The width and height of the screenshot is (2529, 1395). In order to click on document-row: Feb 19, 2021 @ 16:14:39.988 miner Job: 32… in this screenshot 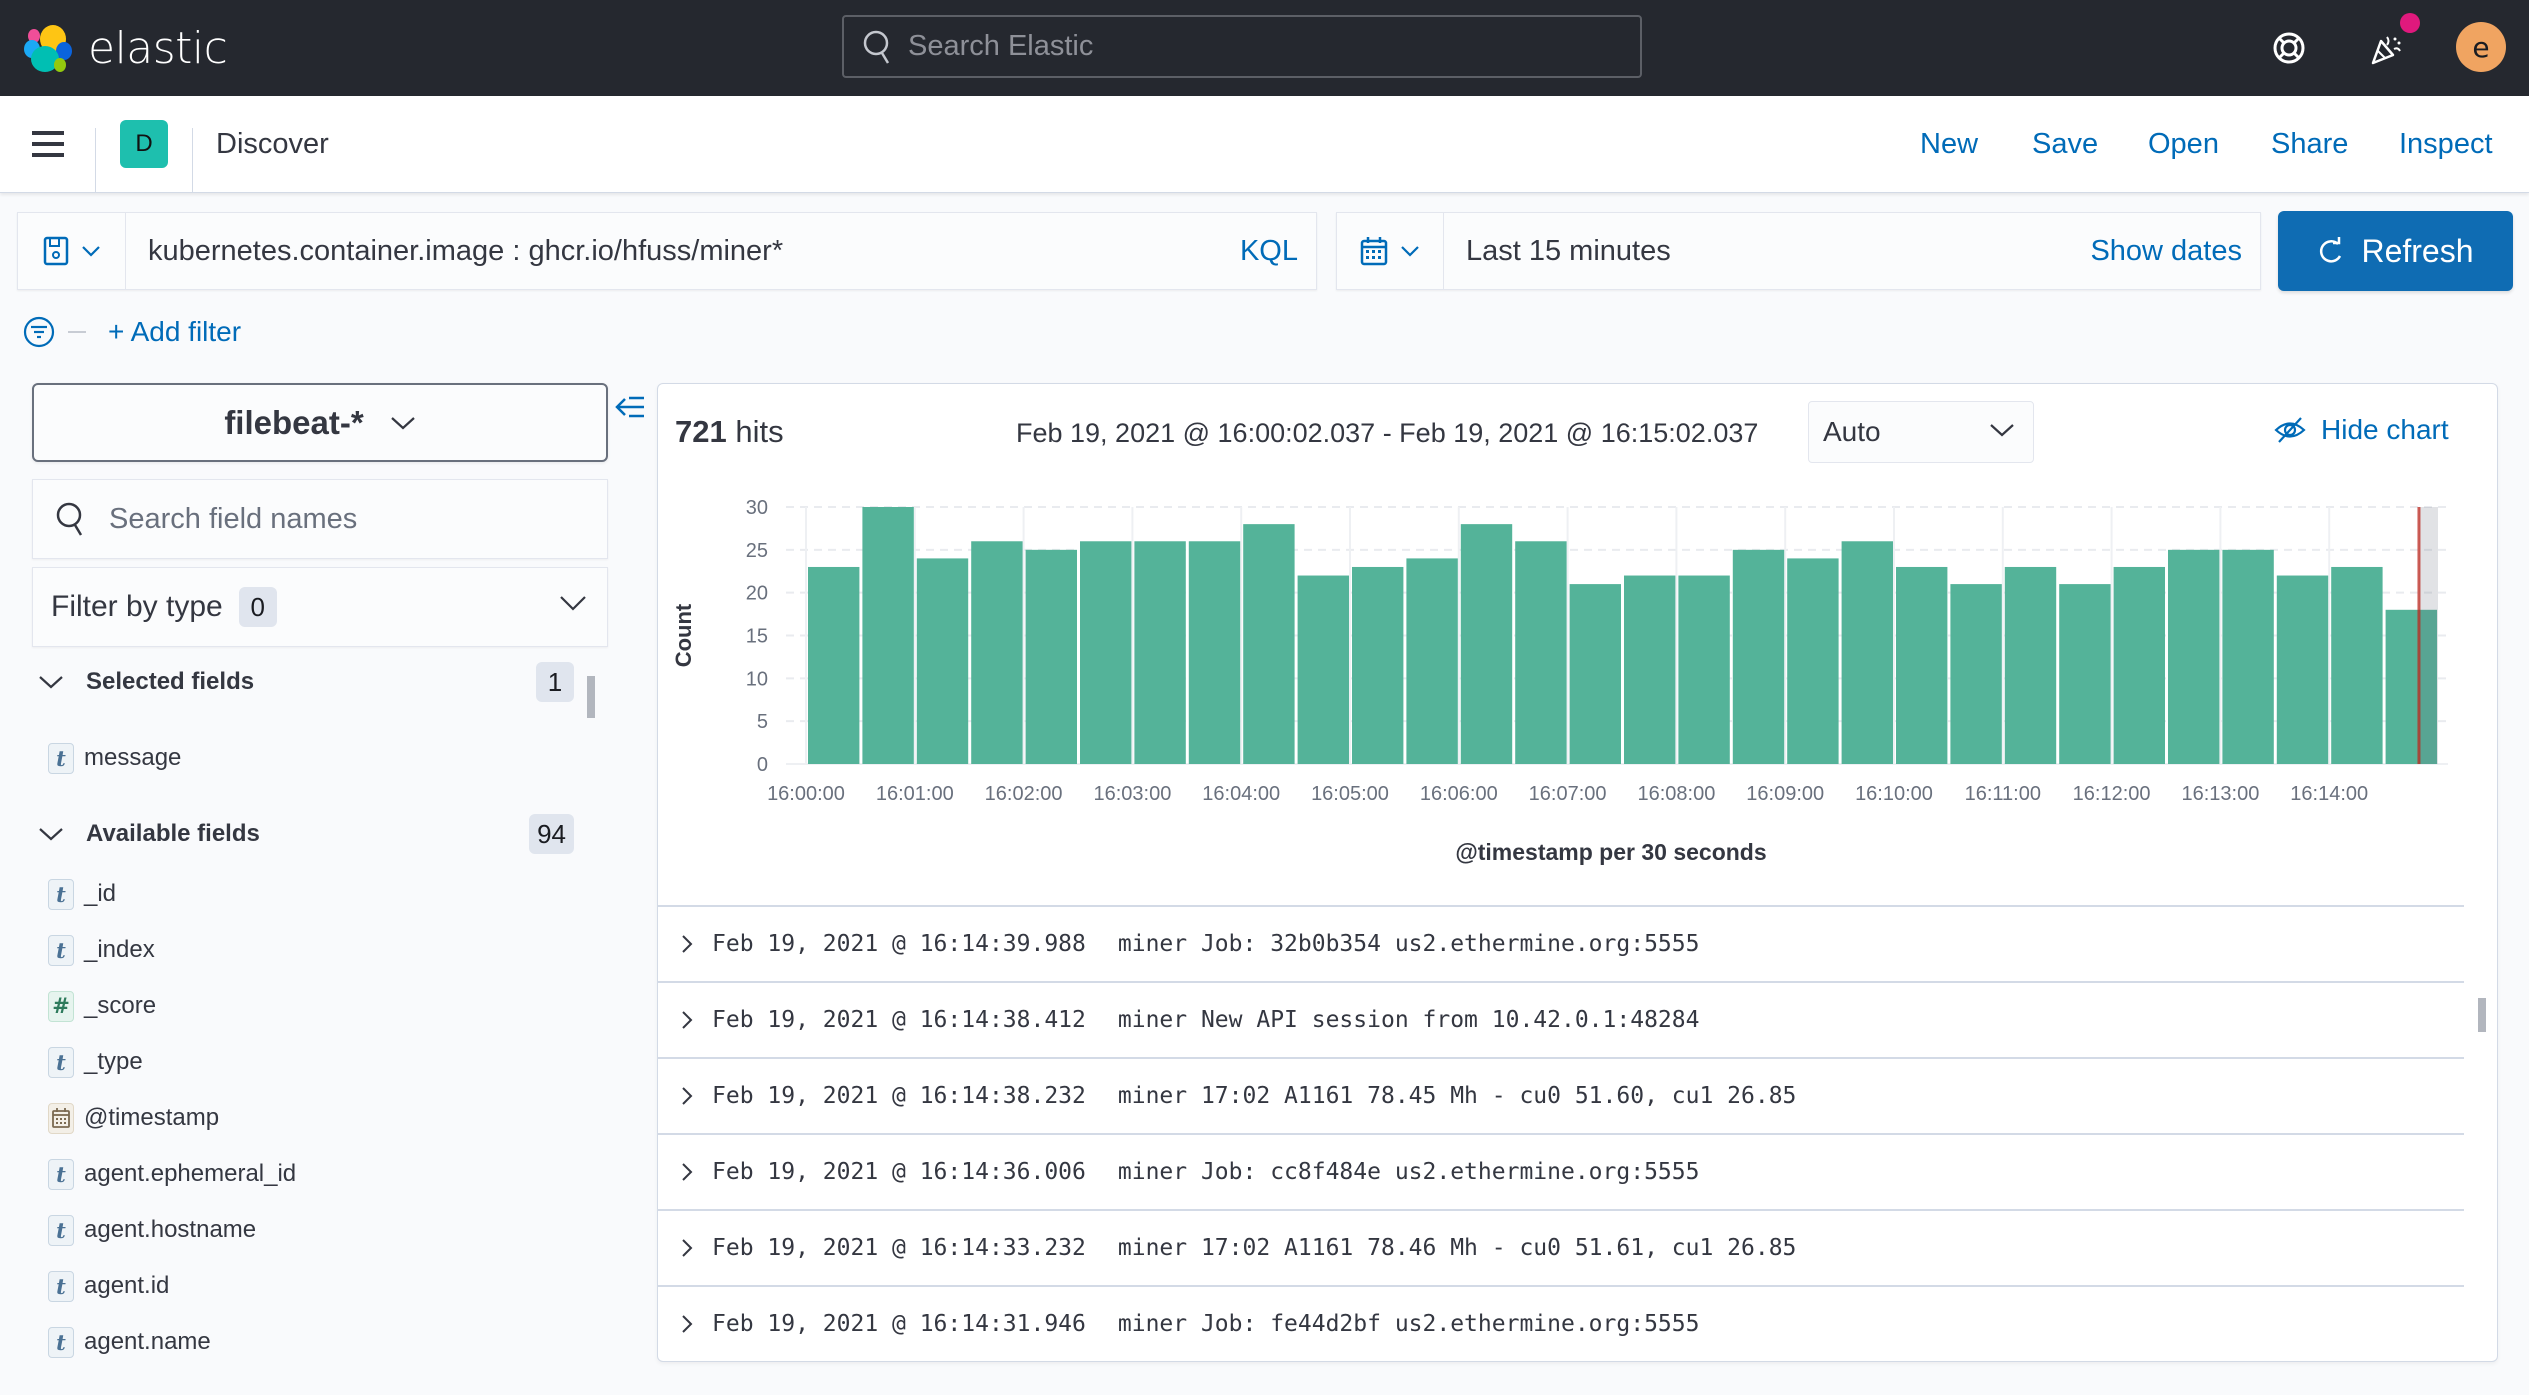, I will do `click(1561, 943)`.